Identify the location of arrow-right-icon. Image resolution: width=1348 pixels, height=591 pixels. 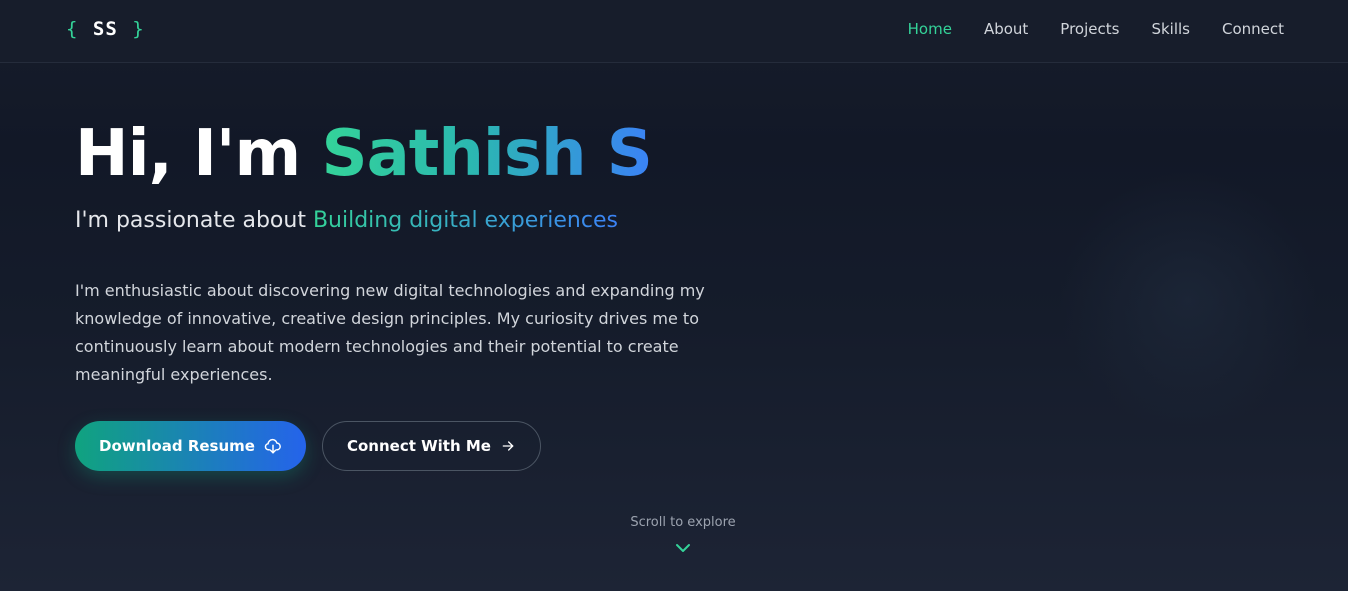
(508, 446).